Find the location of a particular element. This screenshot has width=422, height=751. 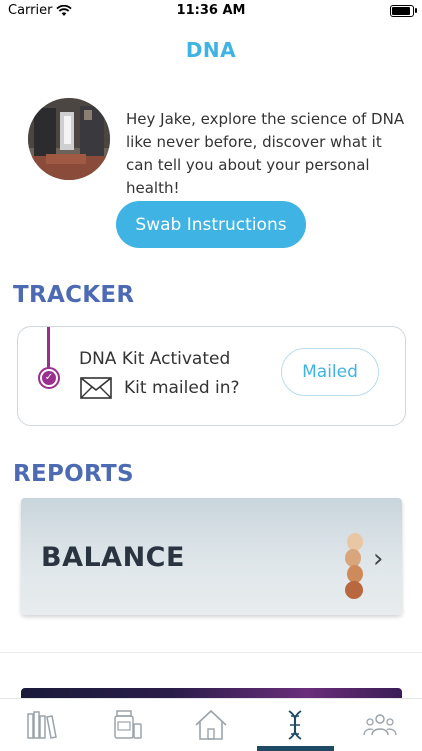

mailed-button: Mailed is located at coordinates (330, 372).